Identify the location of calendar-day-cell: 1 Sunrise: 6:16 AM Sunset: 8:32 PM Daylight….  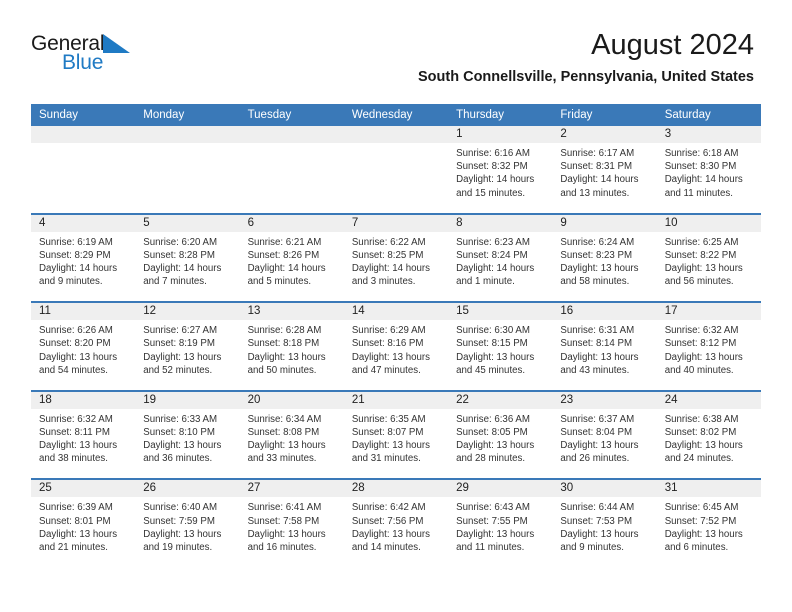
(500, 169).